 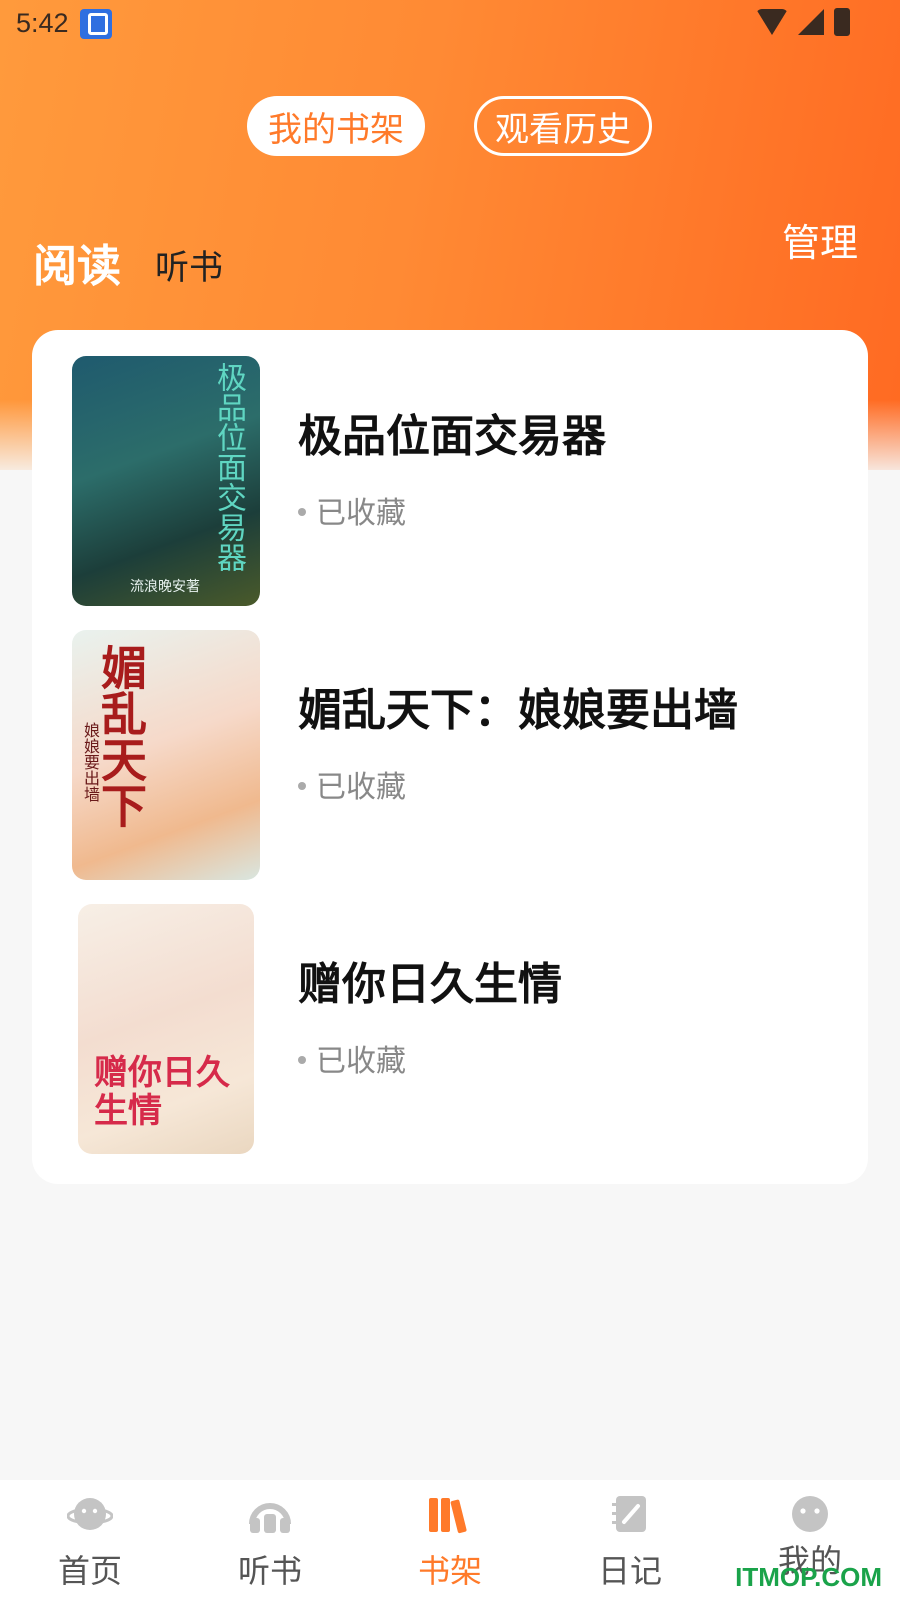 What do you see at coordinates (336, 126) in the screenshot?
I see `tab-my-bookshelf: 我的书架` at bounding box center [336, 126].